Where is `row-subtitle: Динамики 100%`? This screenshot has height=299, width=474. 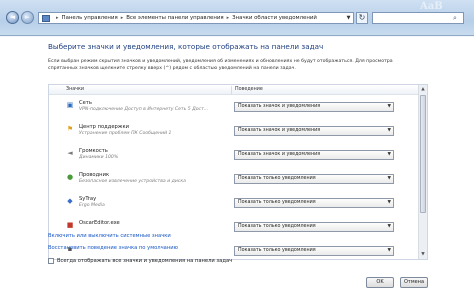 row-subtitle: Динамики 100% is located at coordinates (99, 157).